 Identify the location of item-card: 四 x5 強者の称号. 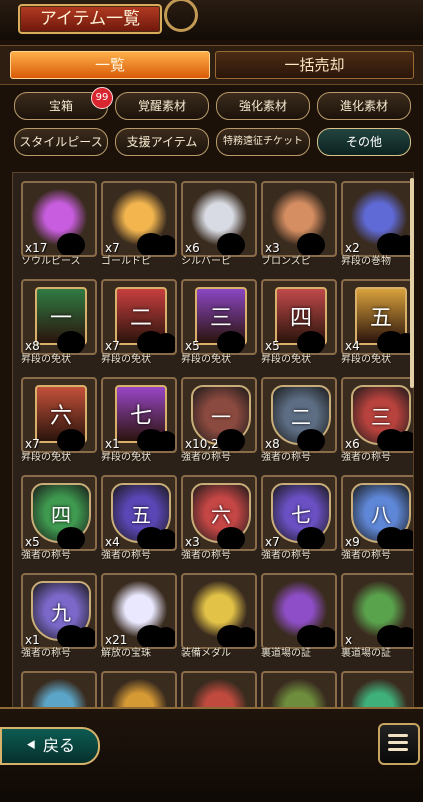
(59, 523).